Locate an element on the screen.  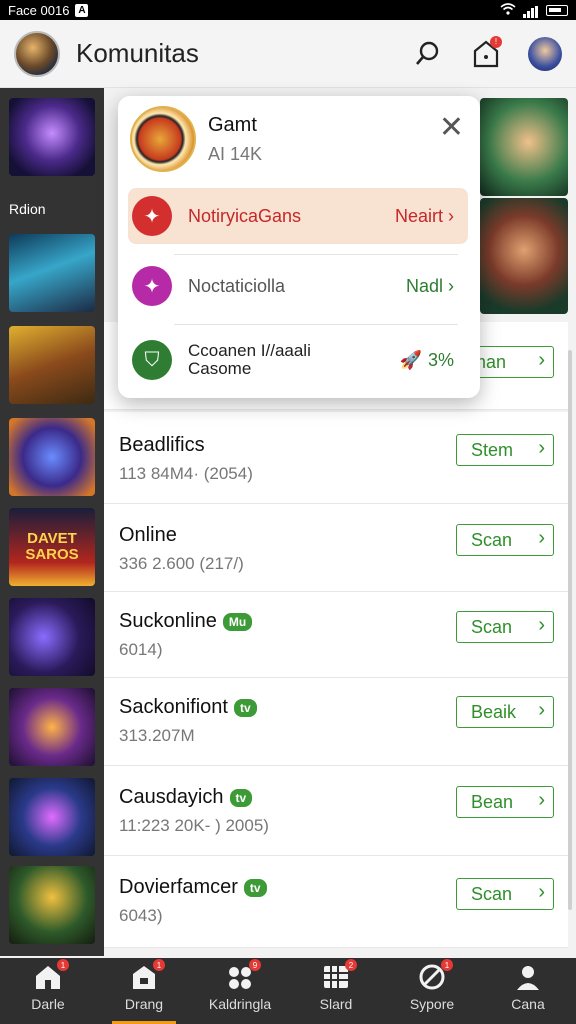
row-name: Causdayich is located at coordinates (171, 797).